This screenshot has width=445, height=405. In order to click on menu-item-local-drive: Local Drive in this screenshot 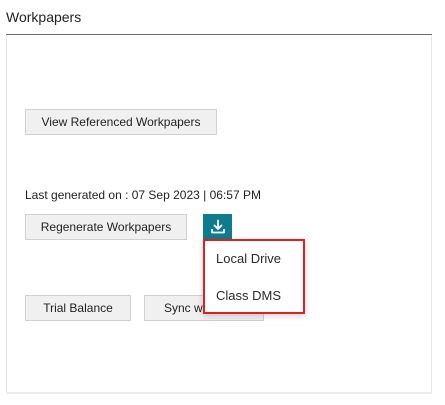, I will do `click(248, 258)`.